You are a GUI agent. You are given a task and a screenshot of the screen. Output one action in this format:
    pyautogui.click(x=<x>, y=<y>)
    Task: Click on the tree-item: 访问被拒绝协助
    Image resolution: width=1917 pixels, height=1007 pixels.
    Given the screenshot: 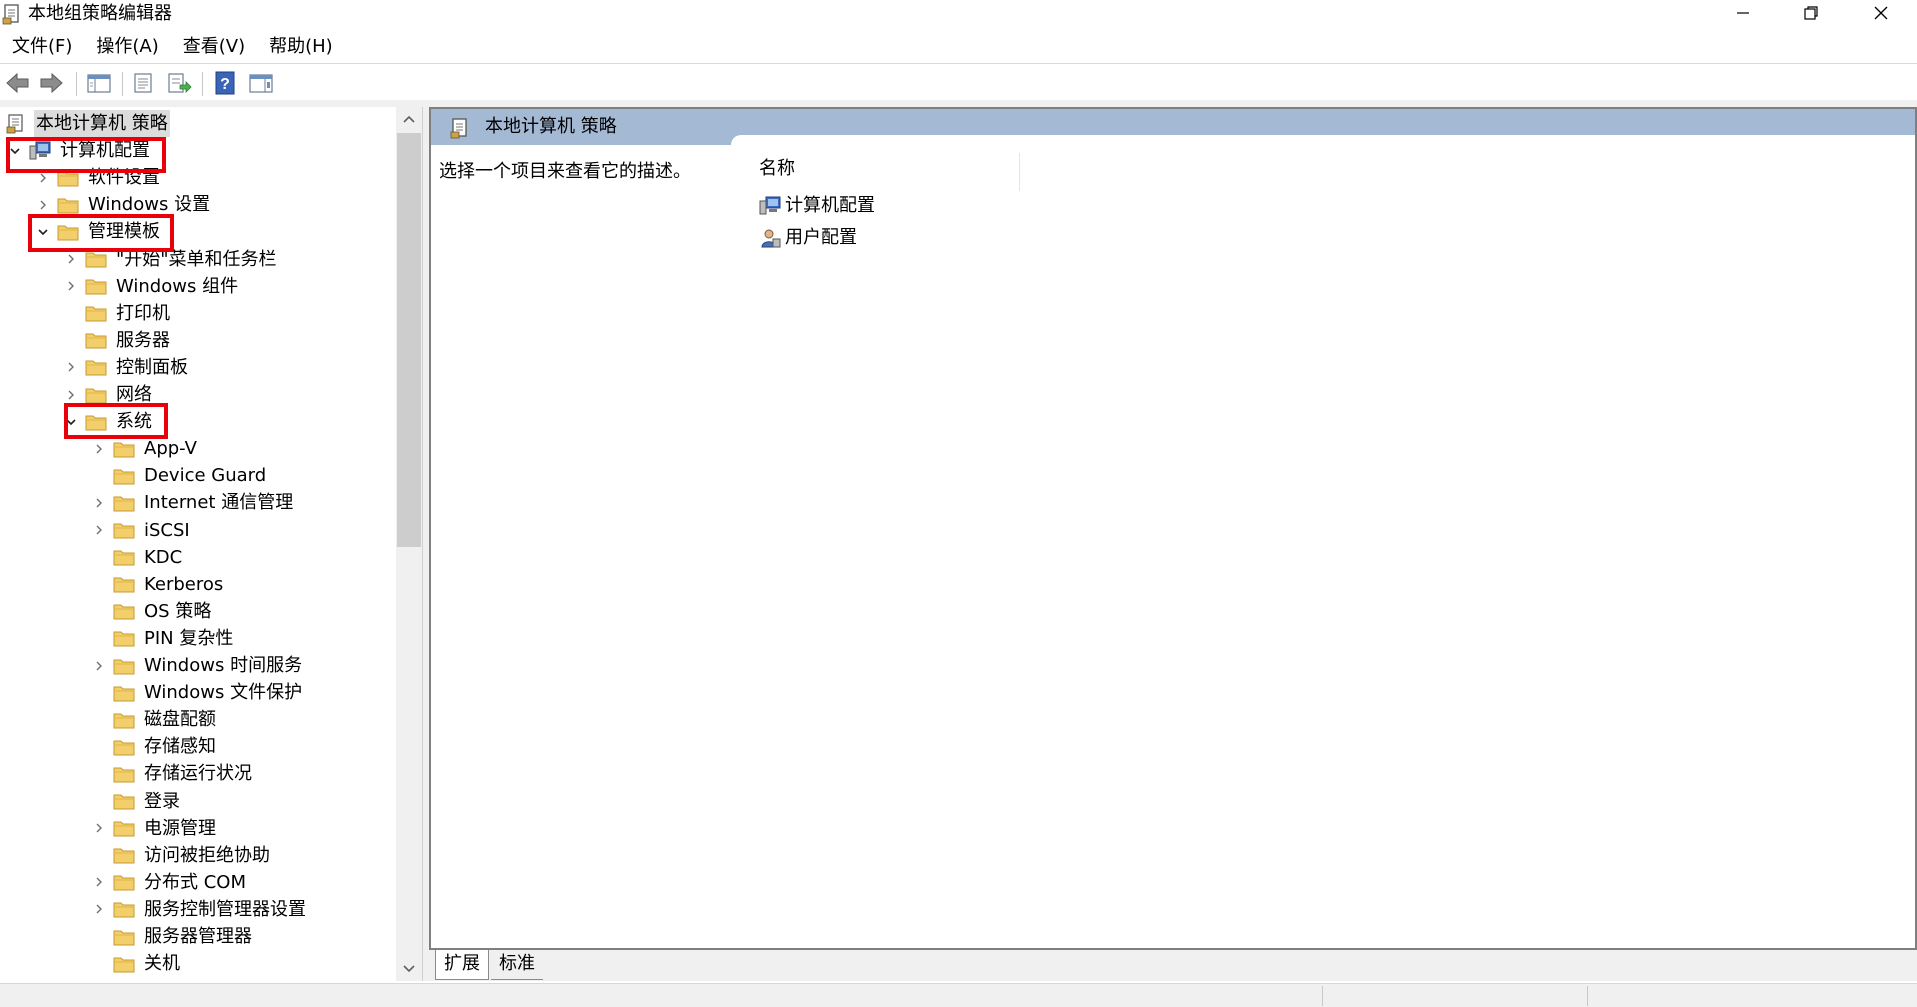 What is the action you would take?
    pyautogui.click(x=181, y=855)
    